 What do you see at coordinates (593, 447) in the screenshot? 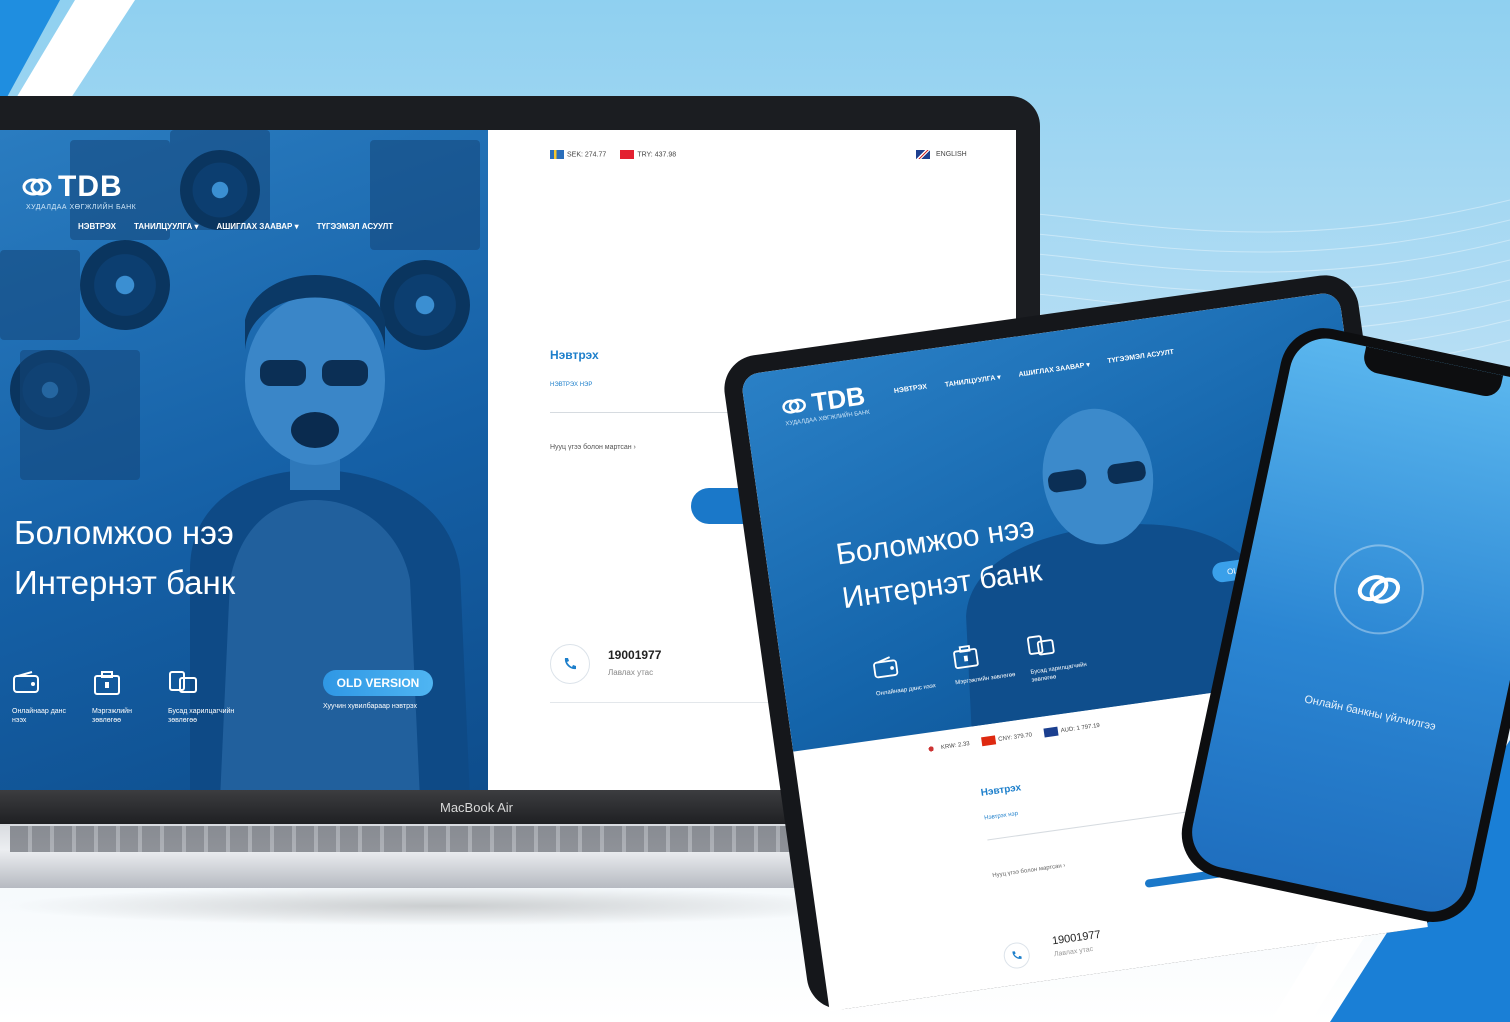
I see `forgot-password-link: Нууц үгээ болон мартсан ›` at bounding box center [593, 447].